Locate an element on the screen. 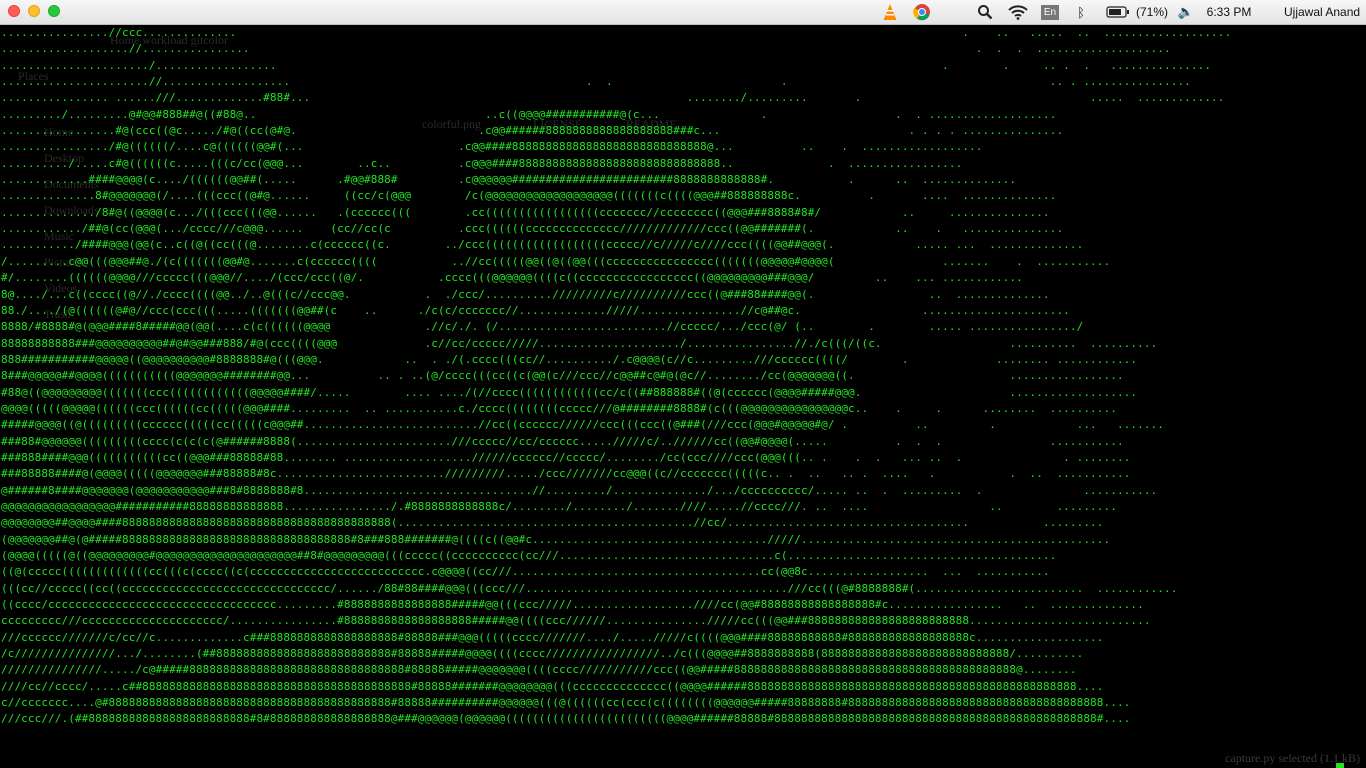  search-icon is located at coordinates (985, 12).